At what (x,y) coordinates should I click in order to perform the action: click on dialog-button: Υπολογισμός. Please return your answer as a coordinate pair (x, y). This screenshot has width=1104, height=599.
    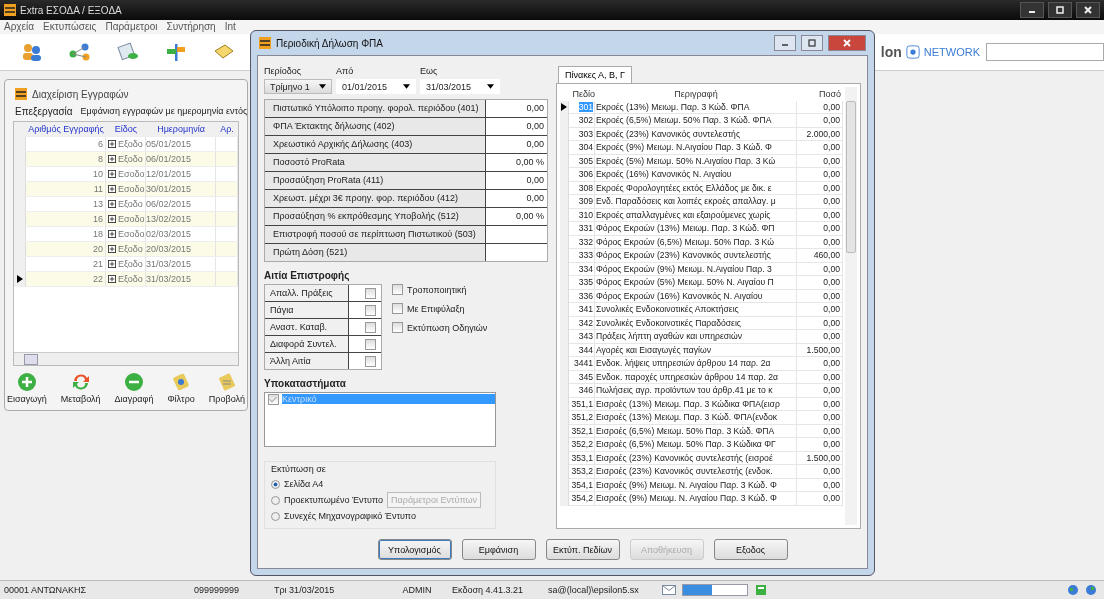
    Looking at the image, I should click on (414, 549).